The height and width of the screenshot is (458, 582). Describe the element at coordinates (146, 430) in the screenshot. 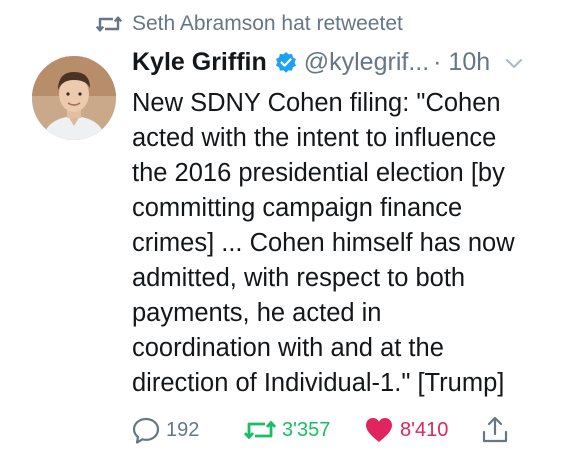

I see `reply-icon` at that location.